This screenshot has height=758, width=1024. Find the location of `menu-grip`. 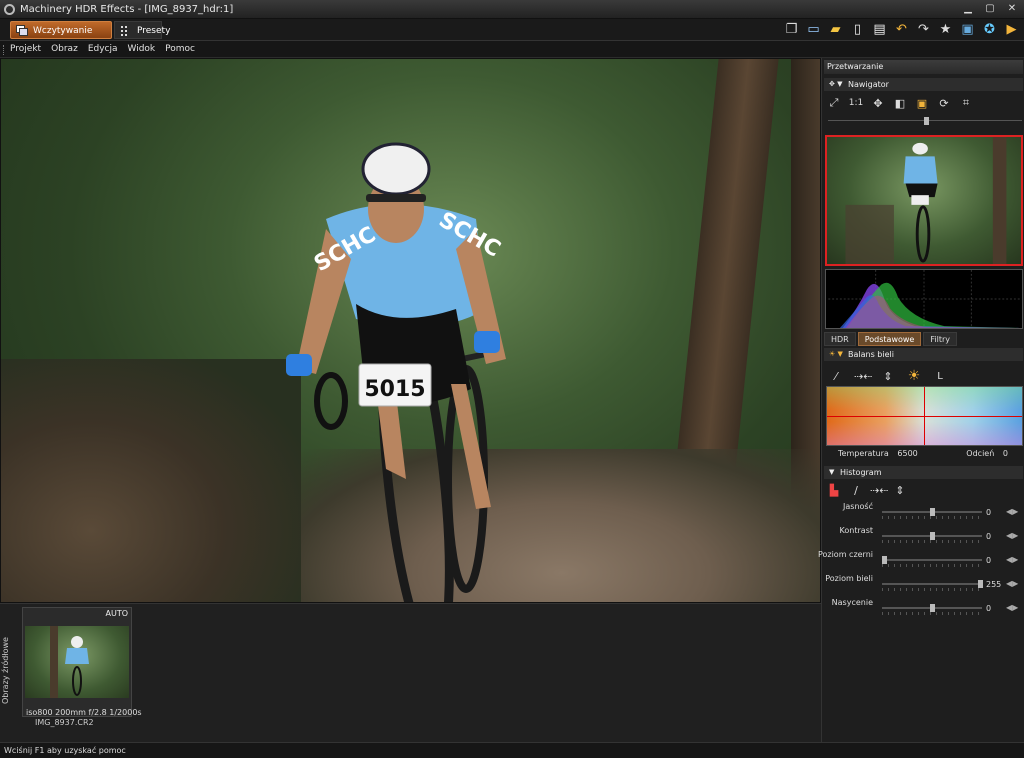

menu-grip is located at coordinates (4, 50).